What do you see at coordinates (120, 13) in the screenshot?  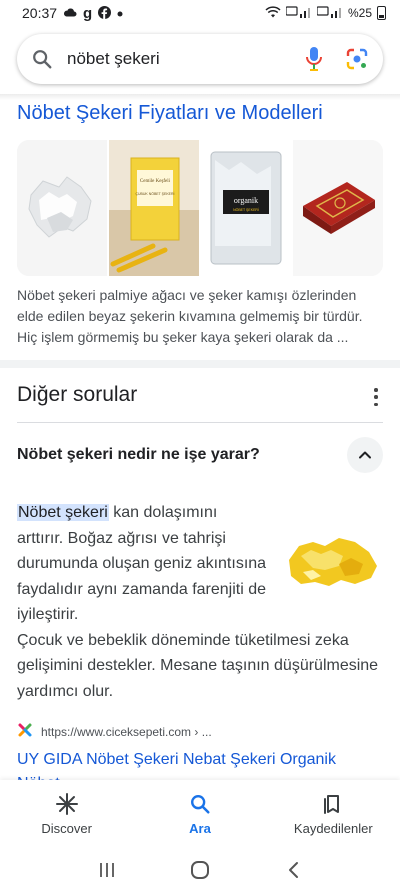 I see `dot-icon` at bounding box center [120, 13].